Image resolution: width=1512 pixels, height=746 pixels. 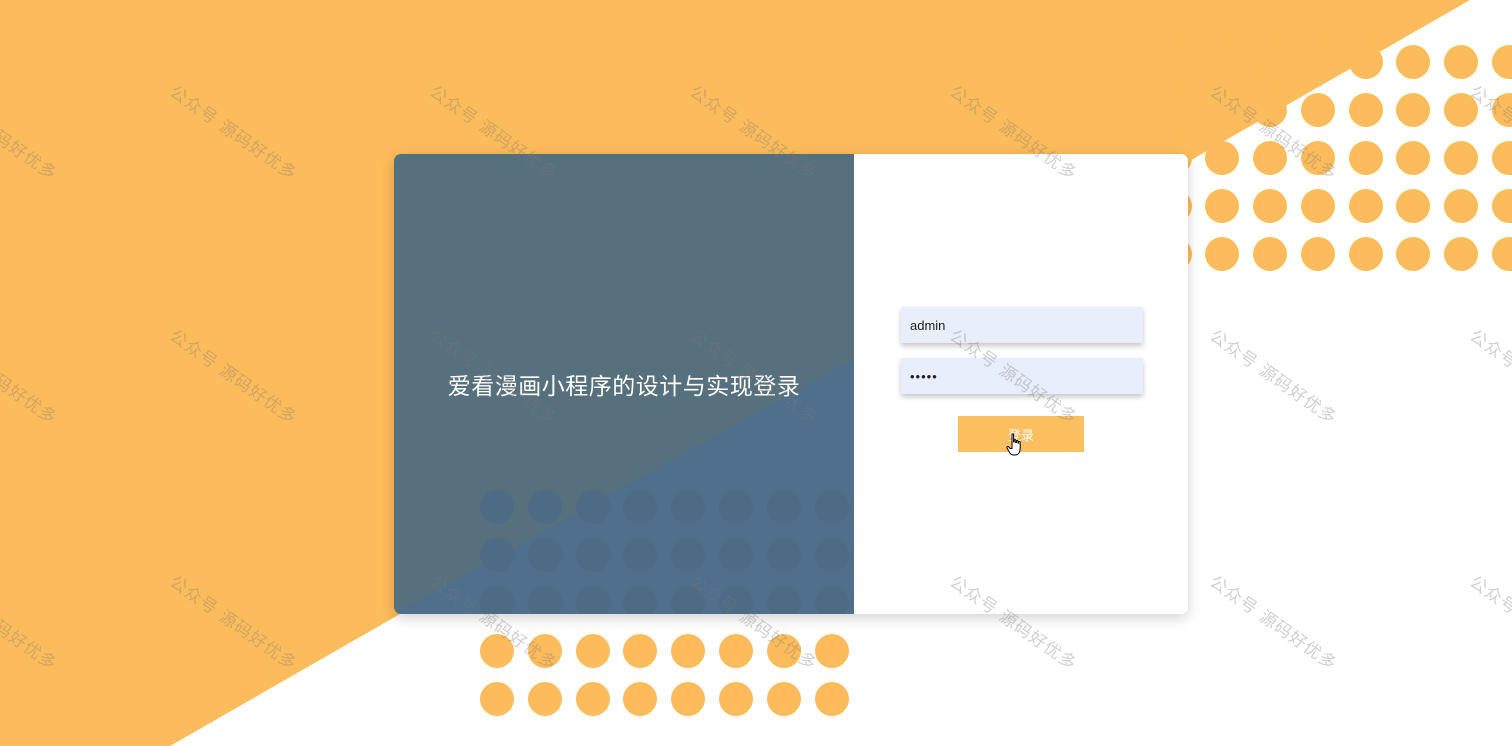 I want to click on username-input, so click(x=1022, y=325).